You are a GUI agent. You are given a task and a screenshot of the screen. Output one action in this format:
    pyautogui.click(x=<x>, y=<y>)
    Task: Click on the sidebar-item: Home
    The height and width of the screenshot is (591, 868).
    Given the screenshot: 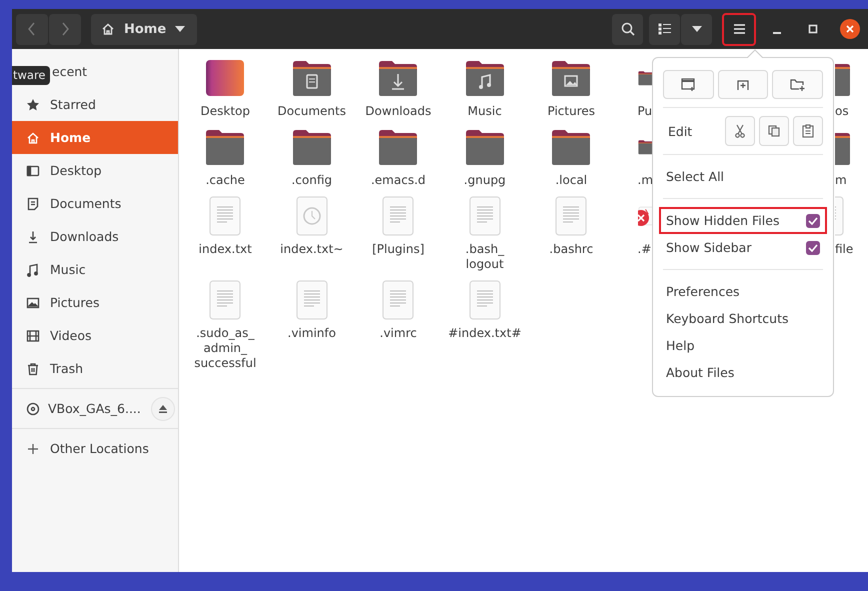 What is the action you would take?
    pyautogui.click(x=95, y=137)
    